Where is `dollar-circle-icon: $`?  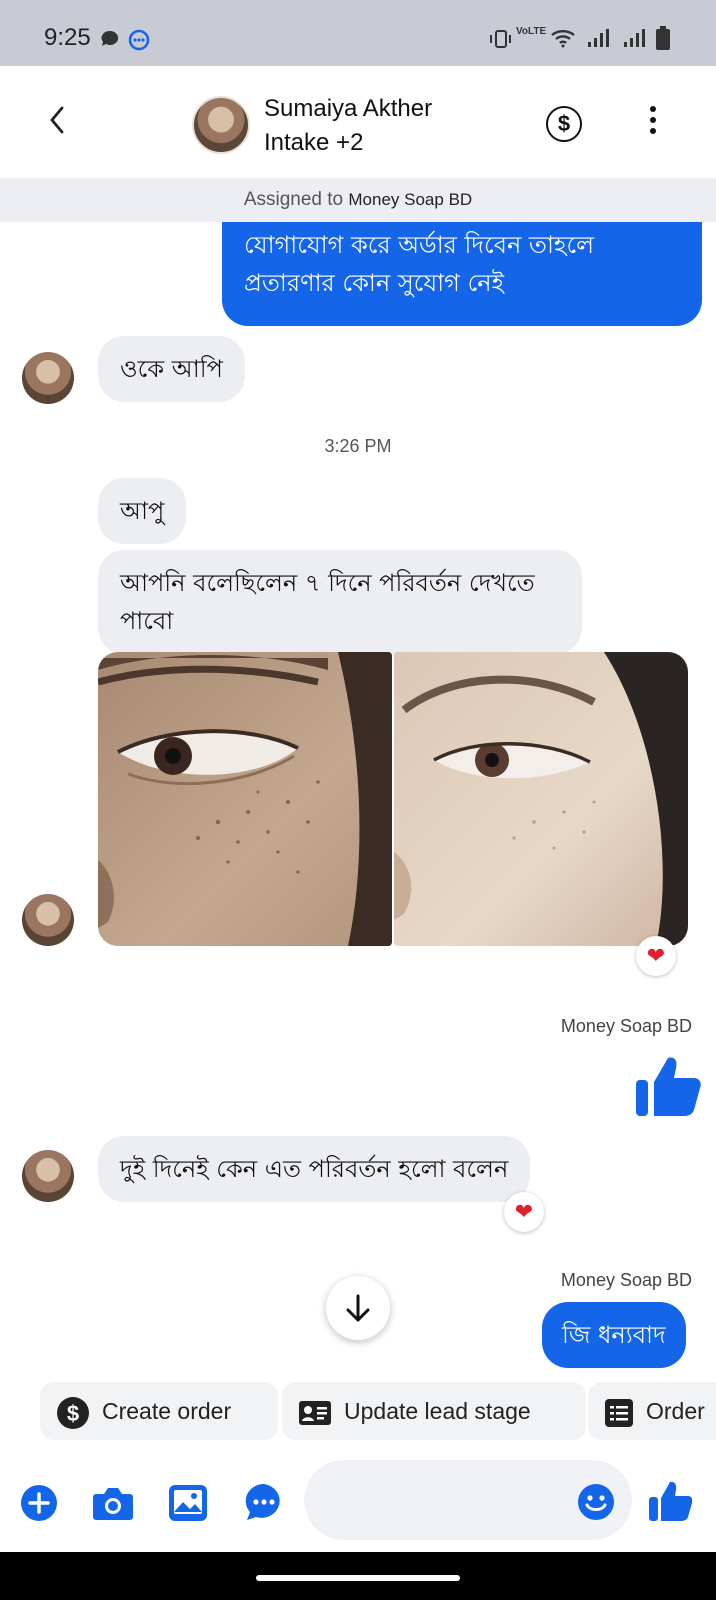 dollar-circle-icon: $ is located at coordinates (73, 1412).